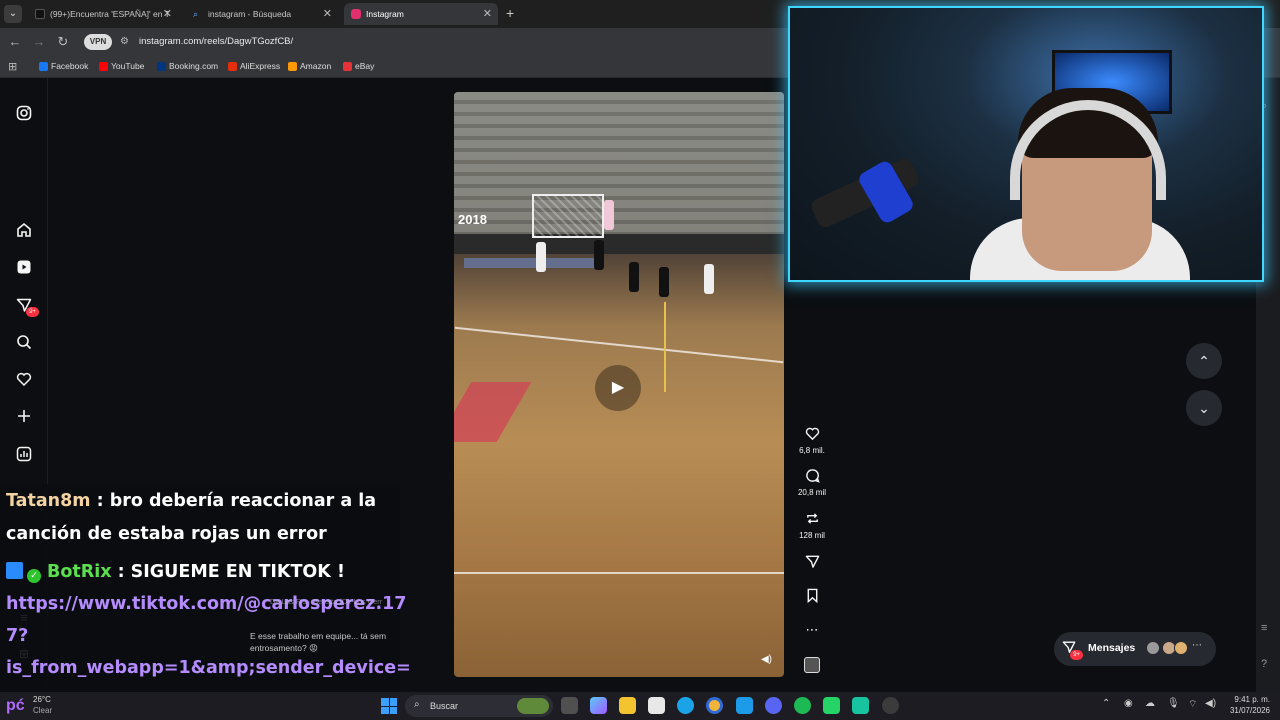  Describe the element at coordinates (24, 418) in the screenshot. I see `create-icon` at that location.